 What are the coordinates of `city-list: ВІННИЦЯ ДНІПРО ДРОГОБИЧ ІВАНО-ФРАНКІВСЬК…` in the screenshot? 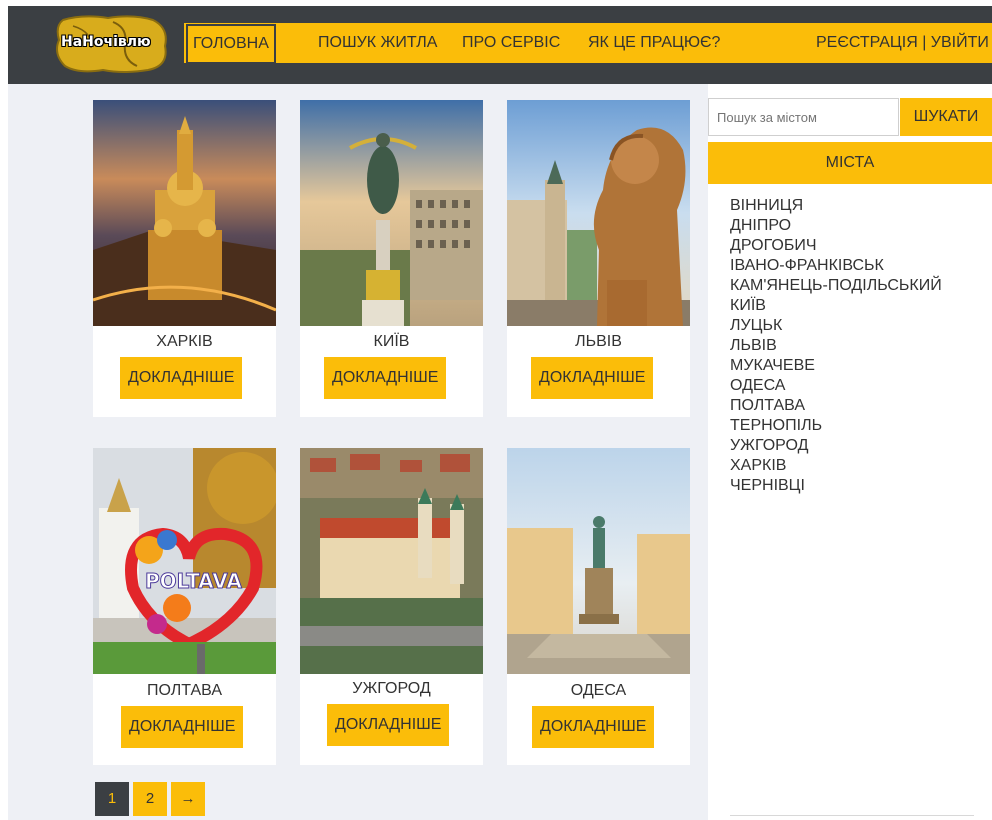 It's located at (836, 346).